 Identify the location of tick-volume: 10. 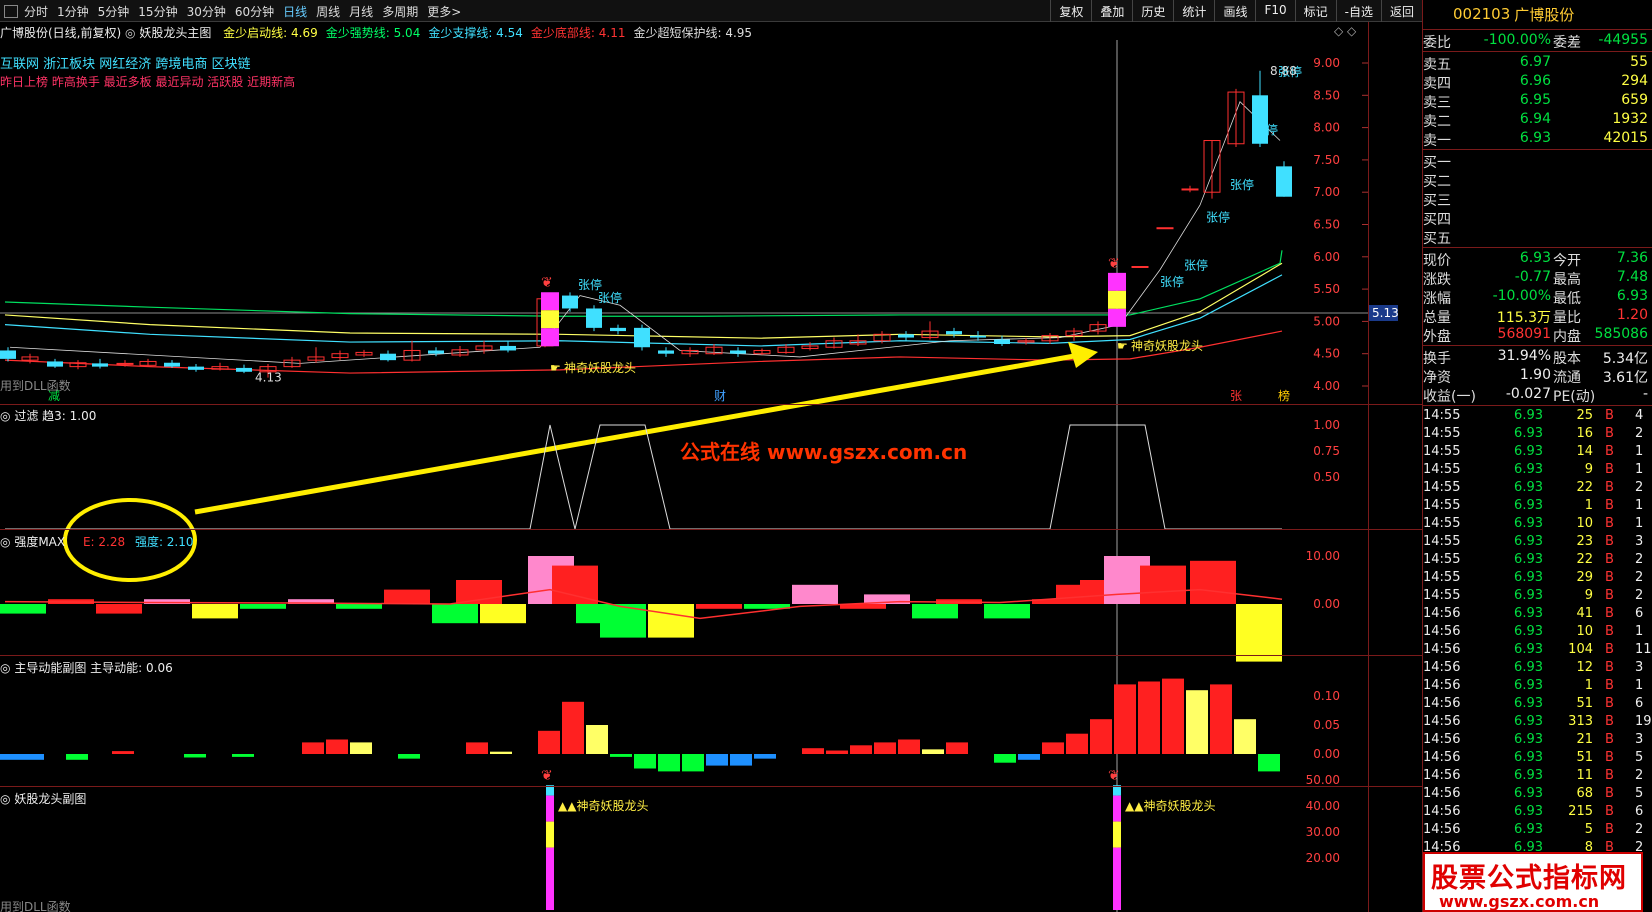
(1584, 631).